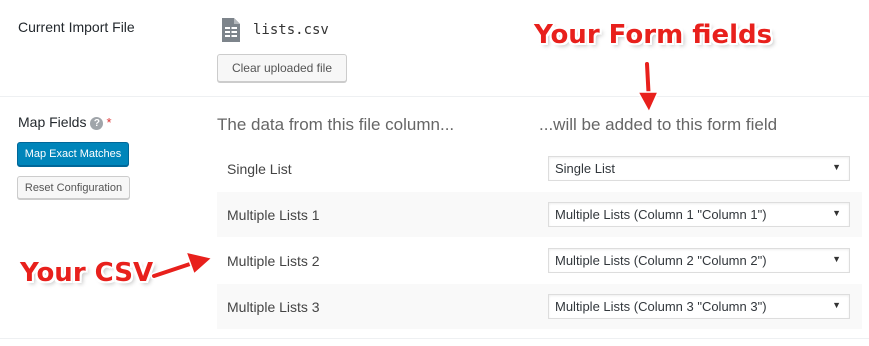 Image resolution: width=869 pixels, height=346 pixels. What do you see at coordinates (87, 273) in the screenshot?
I see `annotation-csv: Your CSV` at bounding box center [87, 273].